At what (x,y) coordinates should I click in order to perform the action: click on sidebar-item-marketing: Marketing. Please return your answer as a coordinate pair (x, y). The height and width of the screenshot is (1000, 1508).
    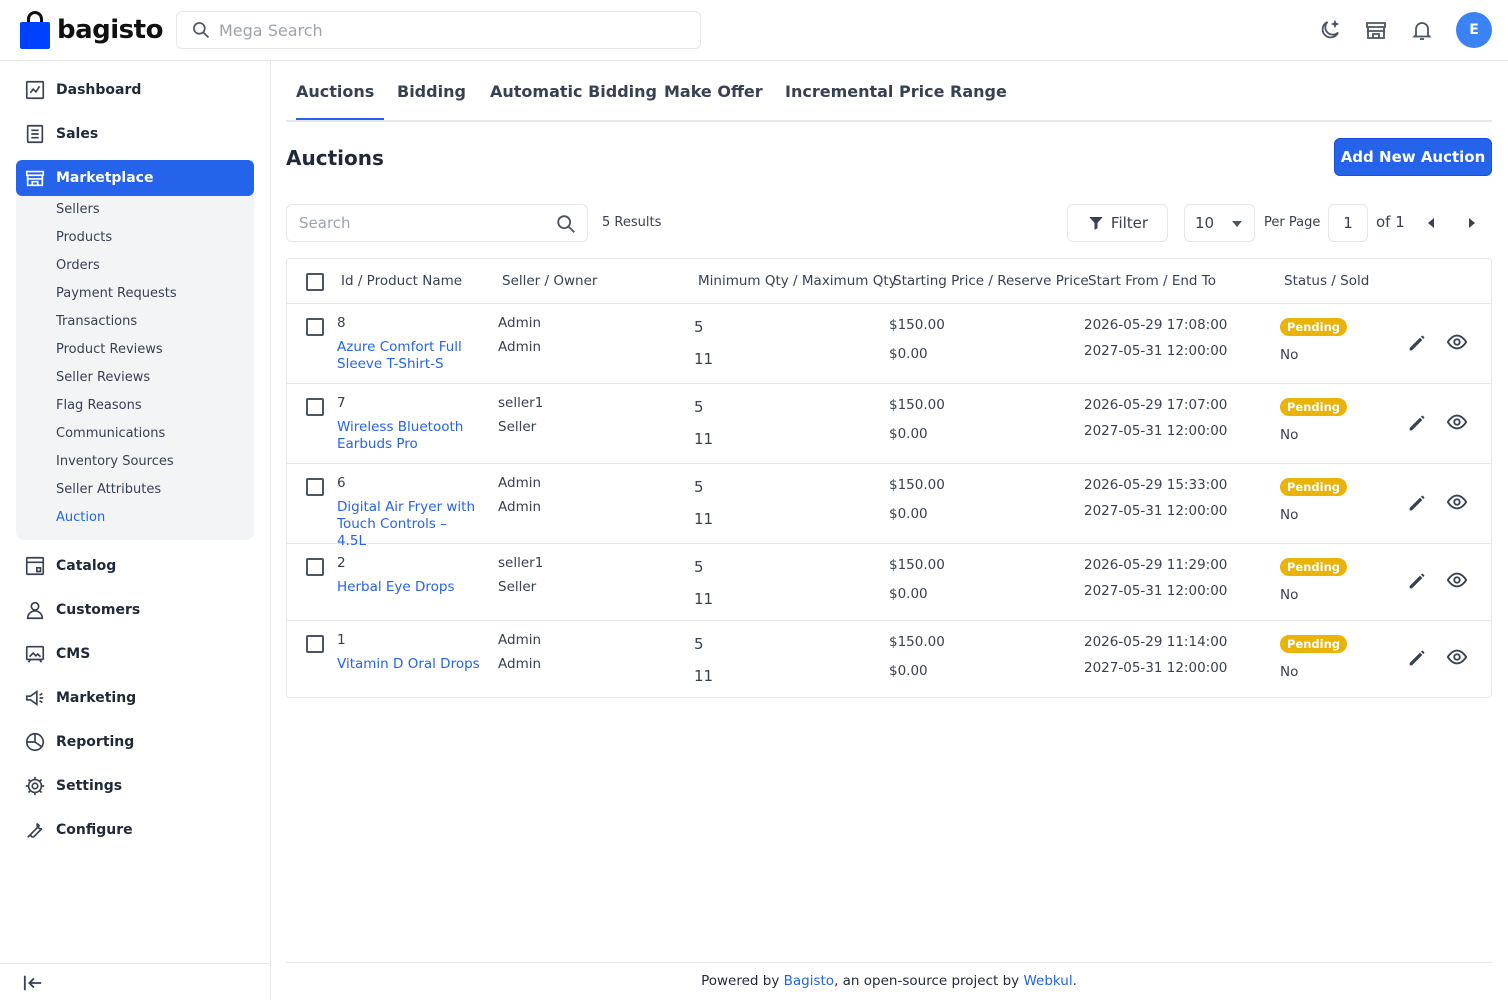
    Looking at the image, I should click on (135, 698).